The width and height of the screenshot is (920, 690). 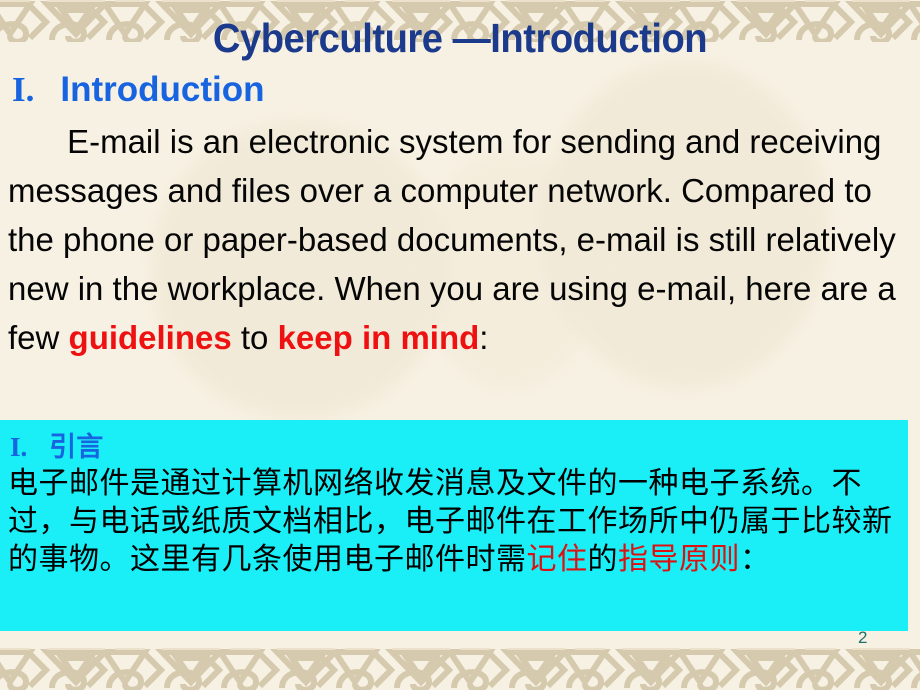 What do you see at coordinates (19, 447) in the screenshot?
I see `translation-numeral: I.` at bounding box center [19, 447].